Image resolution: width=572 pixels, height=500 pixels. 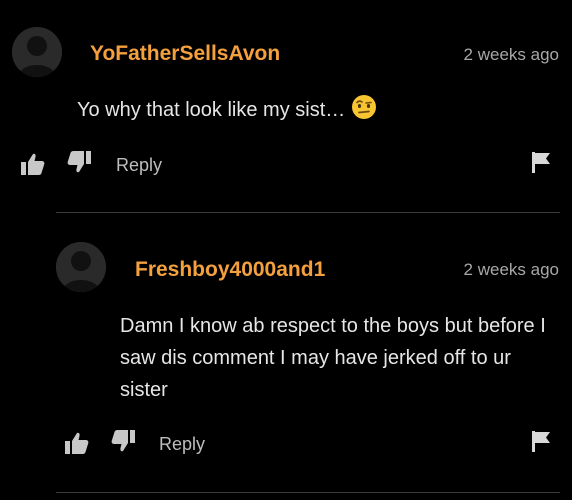 What do you see at coordinates (230, 270) in the screenshot?
I see `comment-username: Freshboy4000and1` at bounding box center [230, 270].